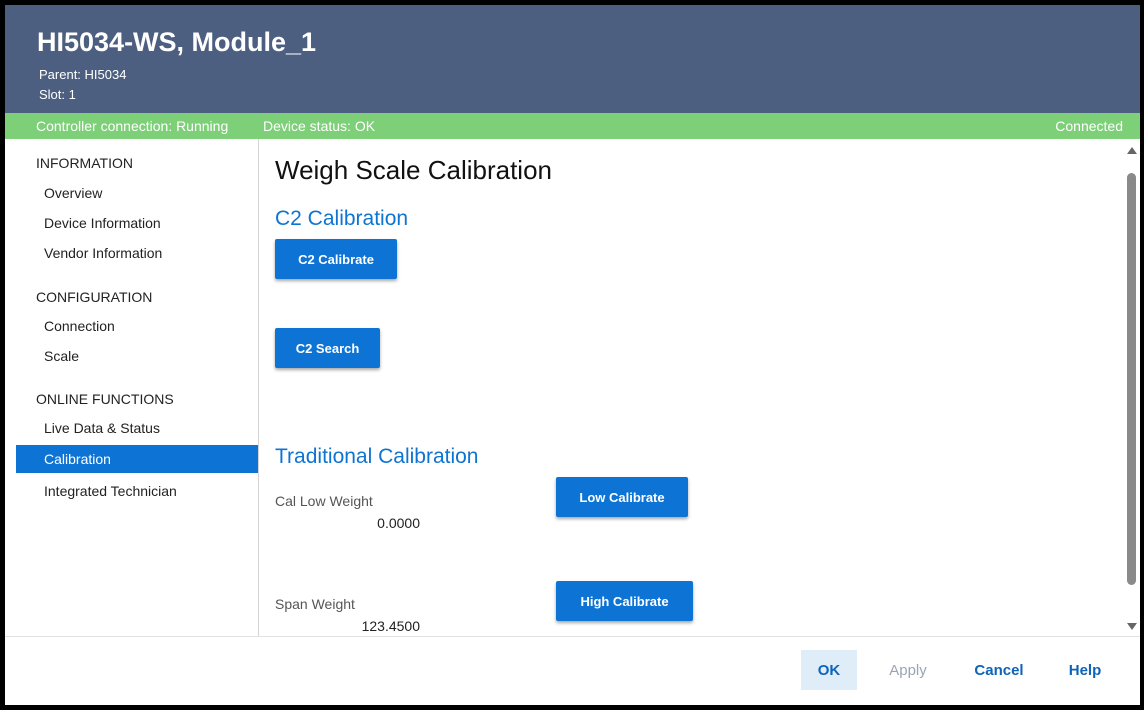  Describe the element at coordinates (327, 348) in the screenshot. I see `c2-search-button: C2 Search` at that location.